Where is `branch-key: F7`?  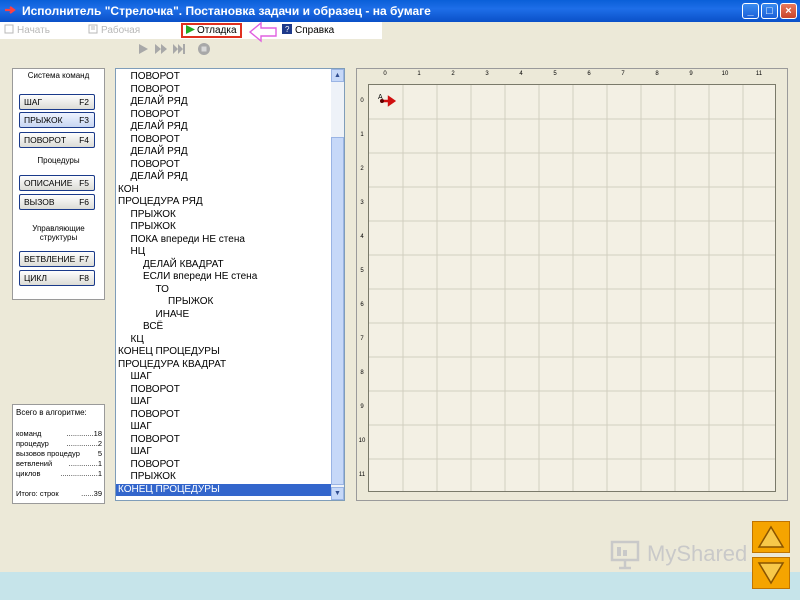 branch-key: F7 is located at coordinates (84, 259).